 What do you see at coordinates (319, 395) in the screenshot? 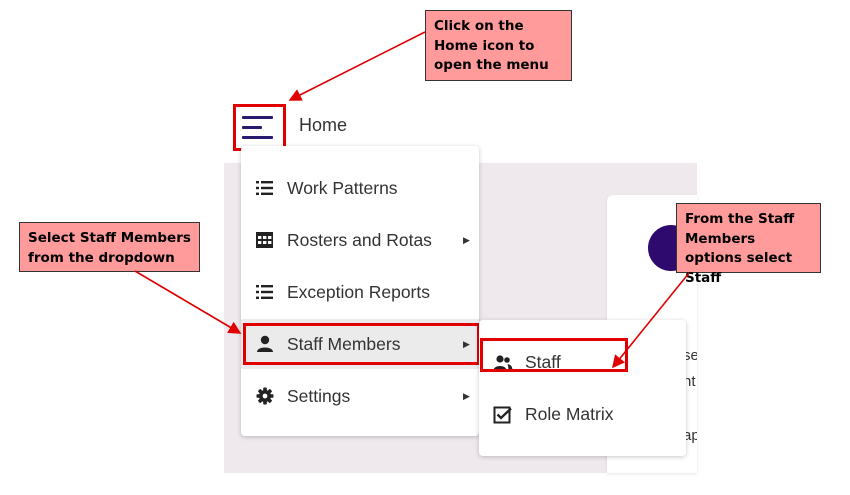
I see `menu-item-label: Settings` at bounding box center [319, 395].